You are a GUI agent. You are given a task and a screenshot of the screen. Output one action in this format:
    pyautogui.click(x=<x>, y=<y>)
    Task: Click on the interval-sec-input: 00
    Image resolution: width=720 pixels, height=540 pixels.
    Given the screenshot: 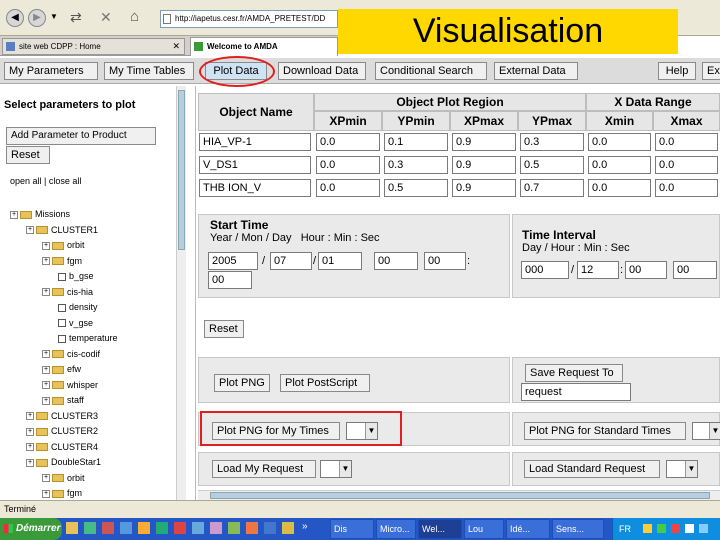 What is the action you would take?
    pyautogui.click(x=695, y=270)
    